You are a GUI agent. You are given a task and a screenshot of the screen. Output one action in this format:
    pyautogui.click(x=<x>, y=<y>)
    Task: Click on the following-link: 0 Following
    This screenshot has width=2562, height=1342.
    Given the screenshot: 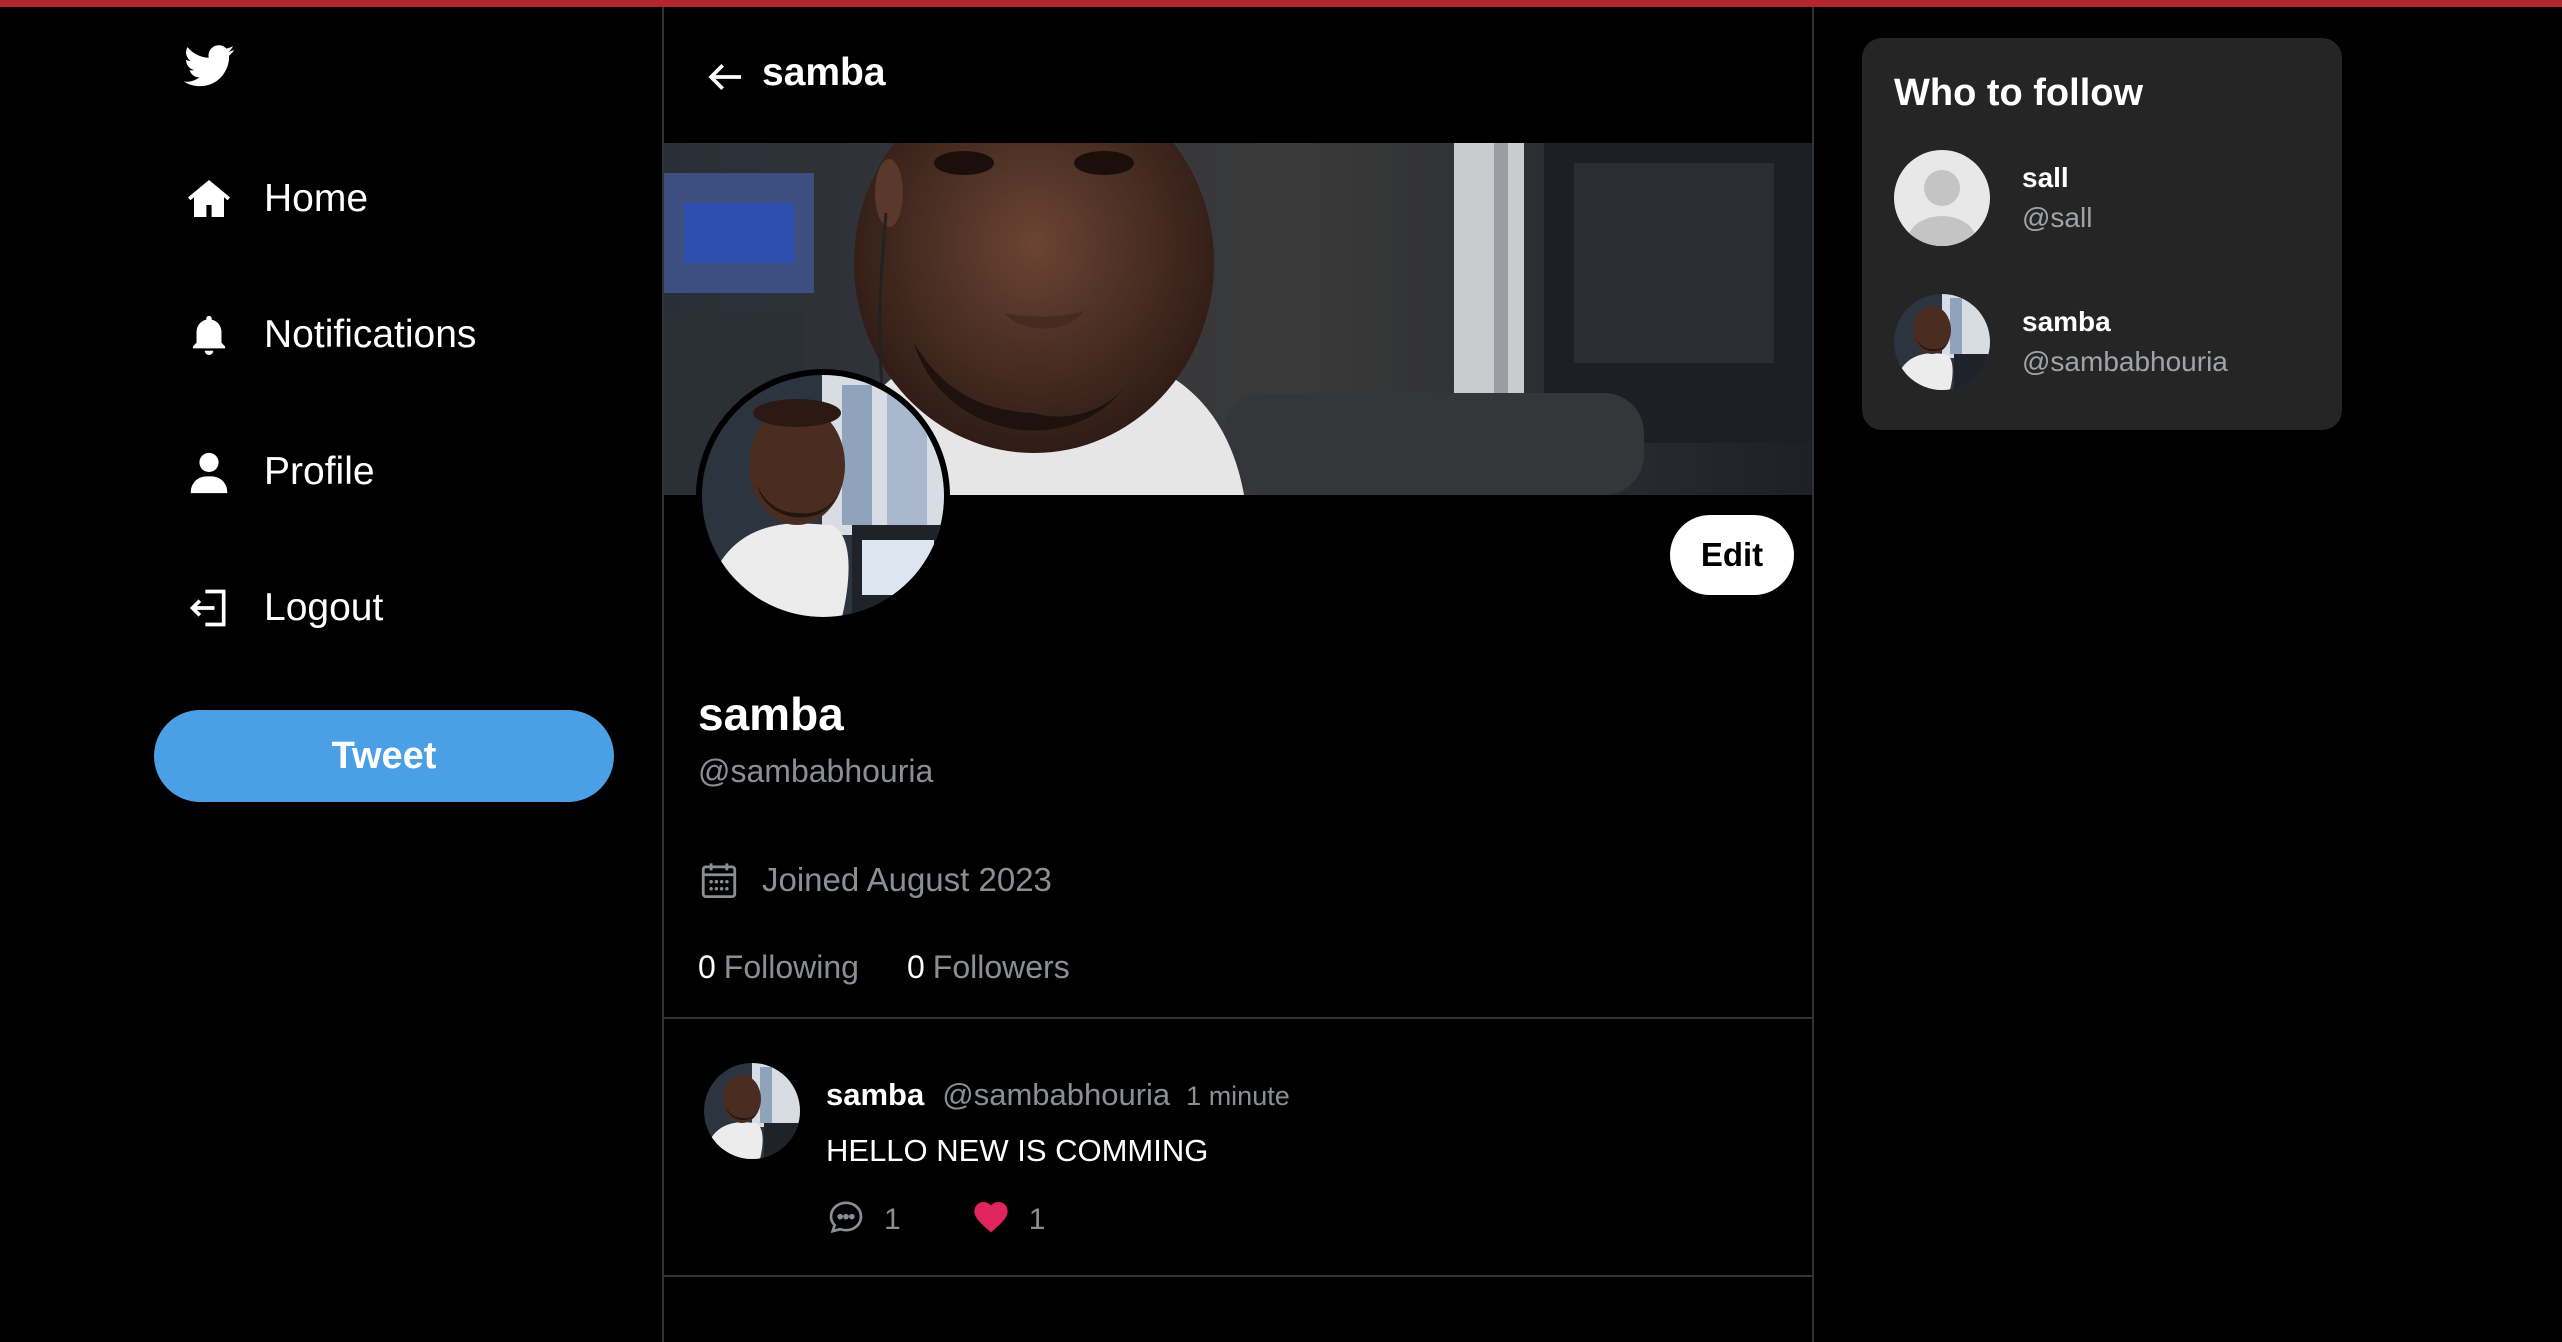 What is the action you would take?
    pyautogui.click(x=778, y=967)
    